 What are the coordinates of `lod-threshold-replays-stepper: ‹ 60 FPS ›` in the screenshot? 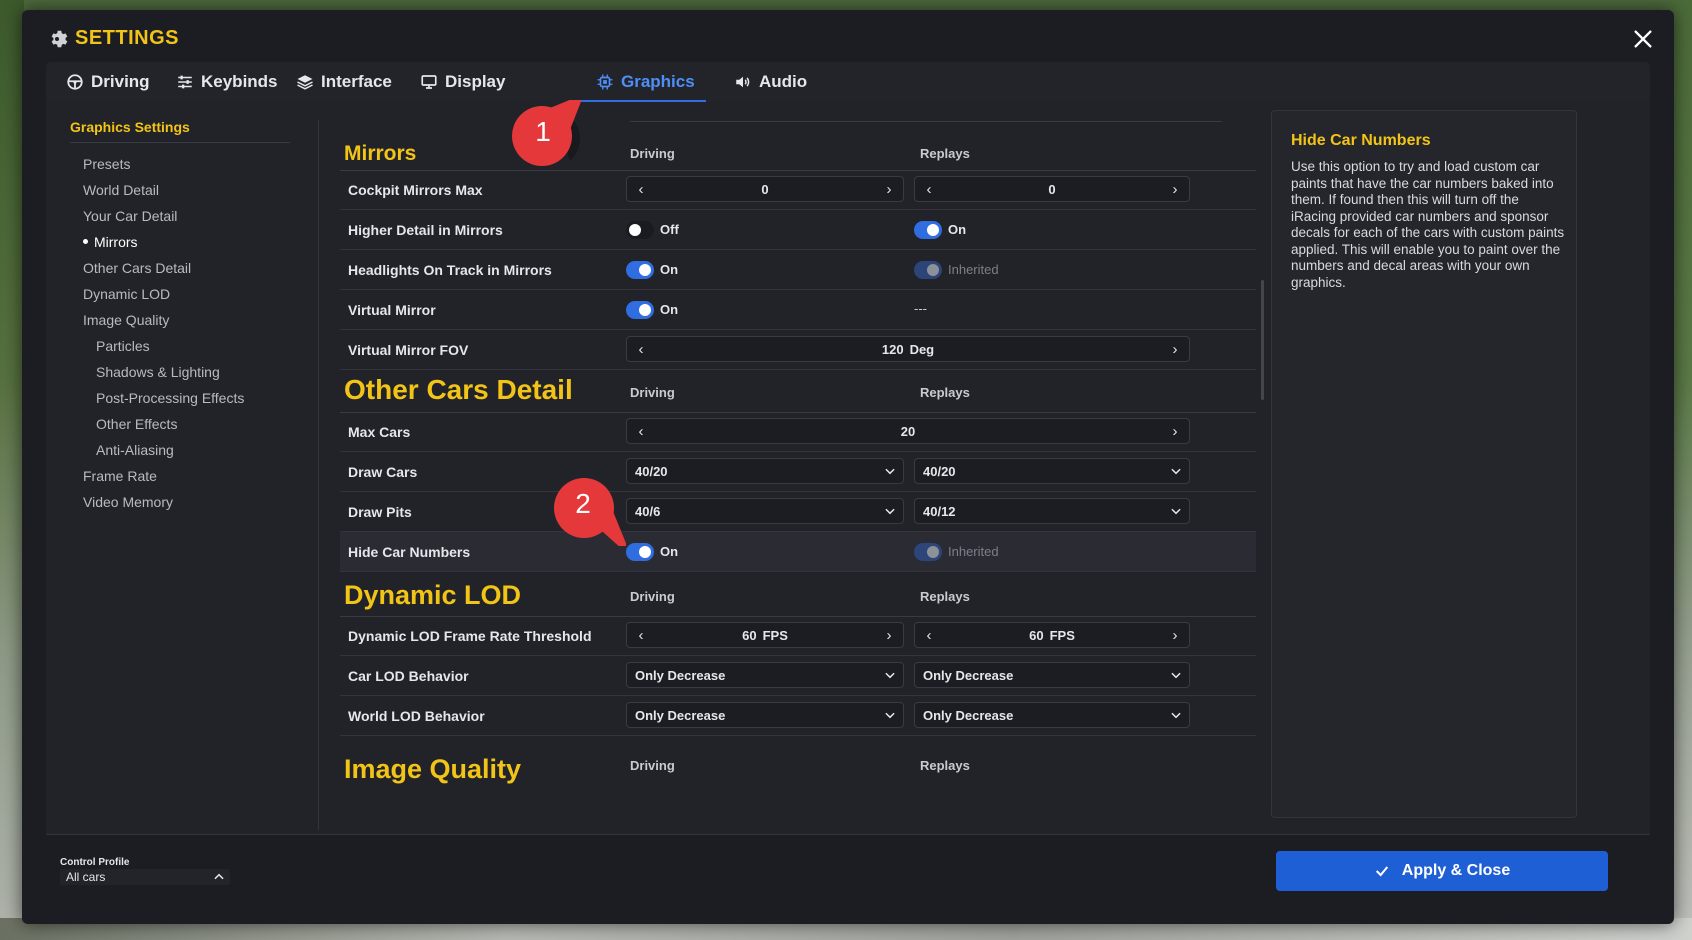 It's located at (1052, 635).